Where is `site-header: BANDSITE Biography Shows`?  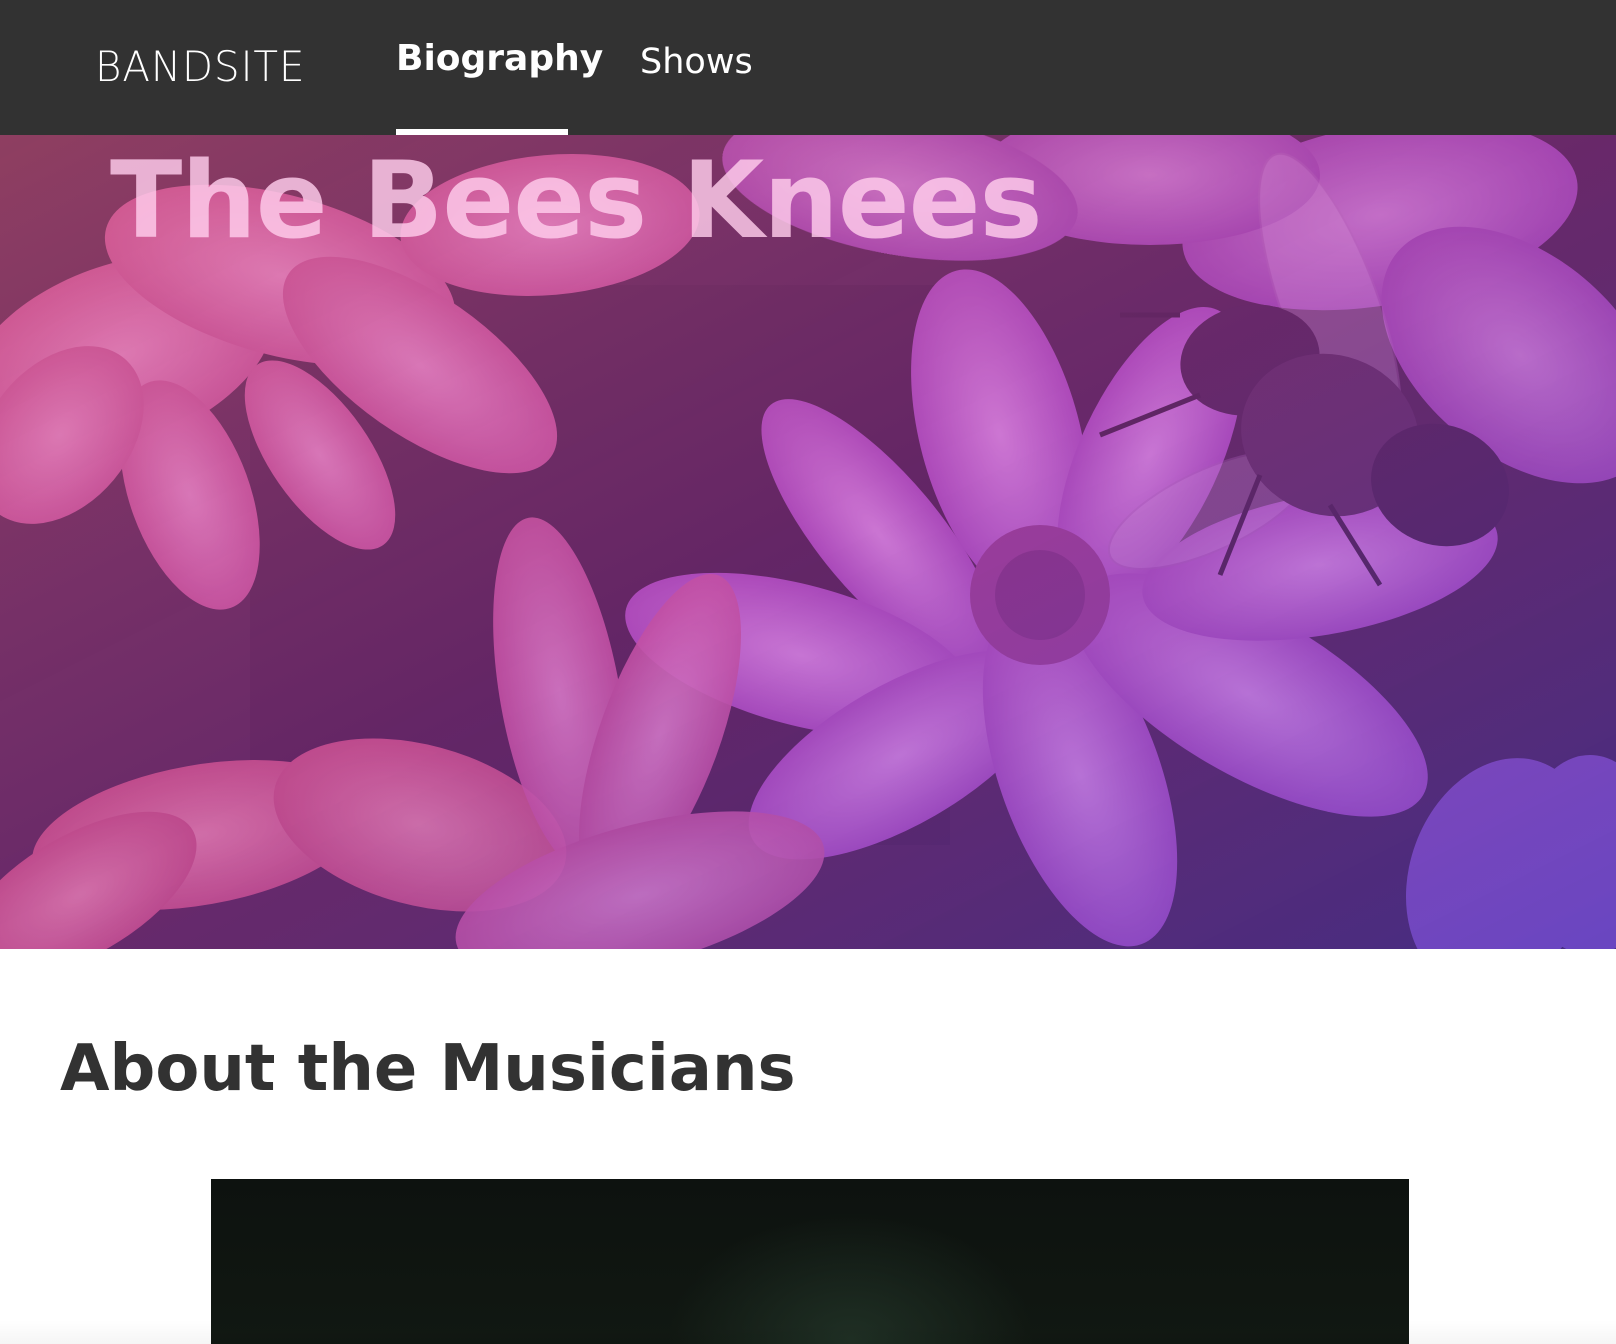 site-header: BANDSITE Biography Shows is located at coordinates (808, 67).